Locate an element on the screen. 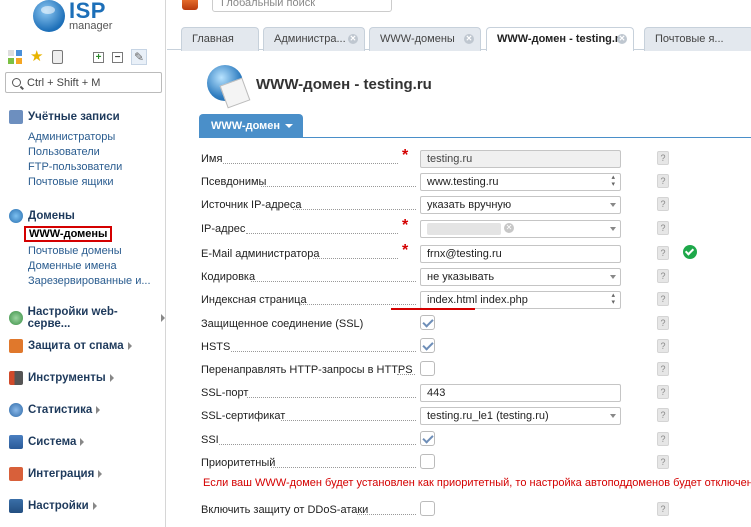  index-page-field: index.html index.php is located at coordinates (520, 300).